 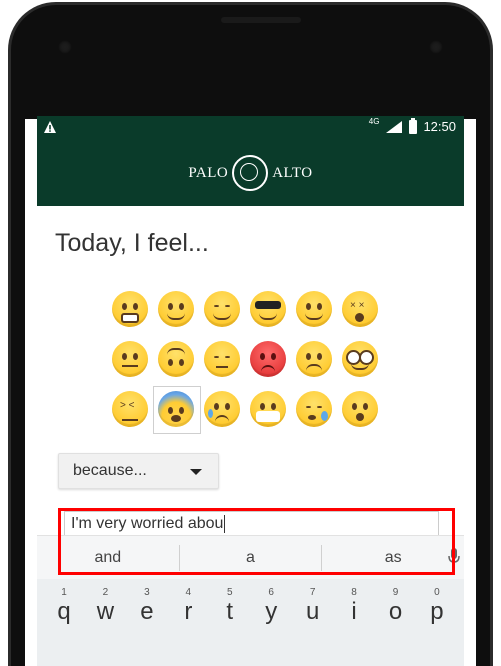 I want to click on phone-right-bezel, so click(x=484, y=388).